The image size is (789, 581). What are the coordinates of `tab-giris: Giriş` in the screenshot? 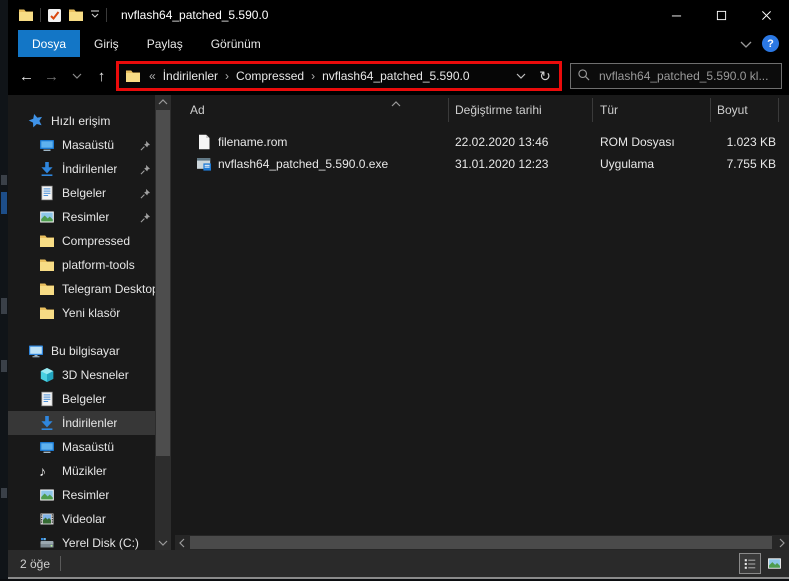 It's located at (106, 43).